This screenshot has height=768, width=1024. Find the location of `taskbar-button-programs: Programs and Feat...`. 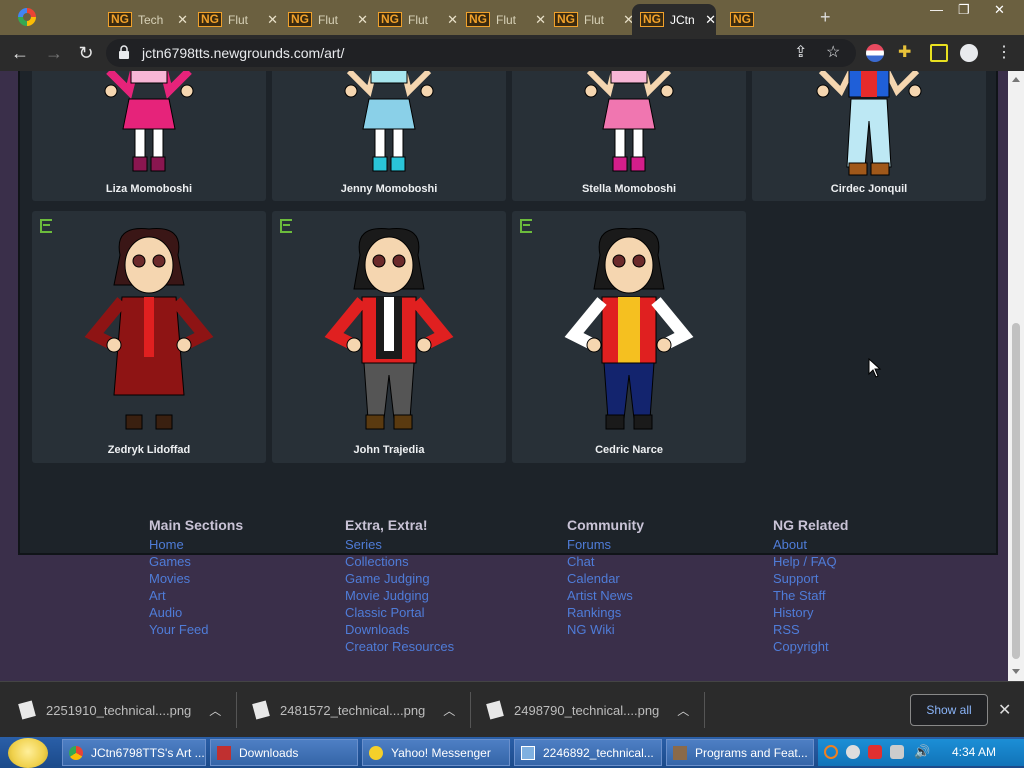

taskbar-button-programs: Programs and Feat... is located at coordinates (740, 752).